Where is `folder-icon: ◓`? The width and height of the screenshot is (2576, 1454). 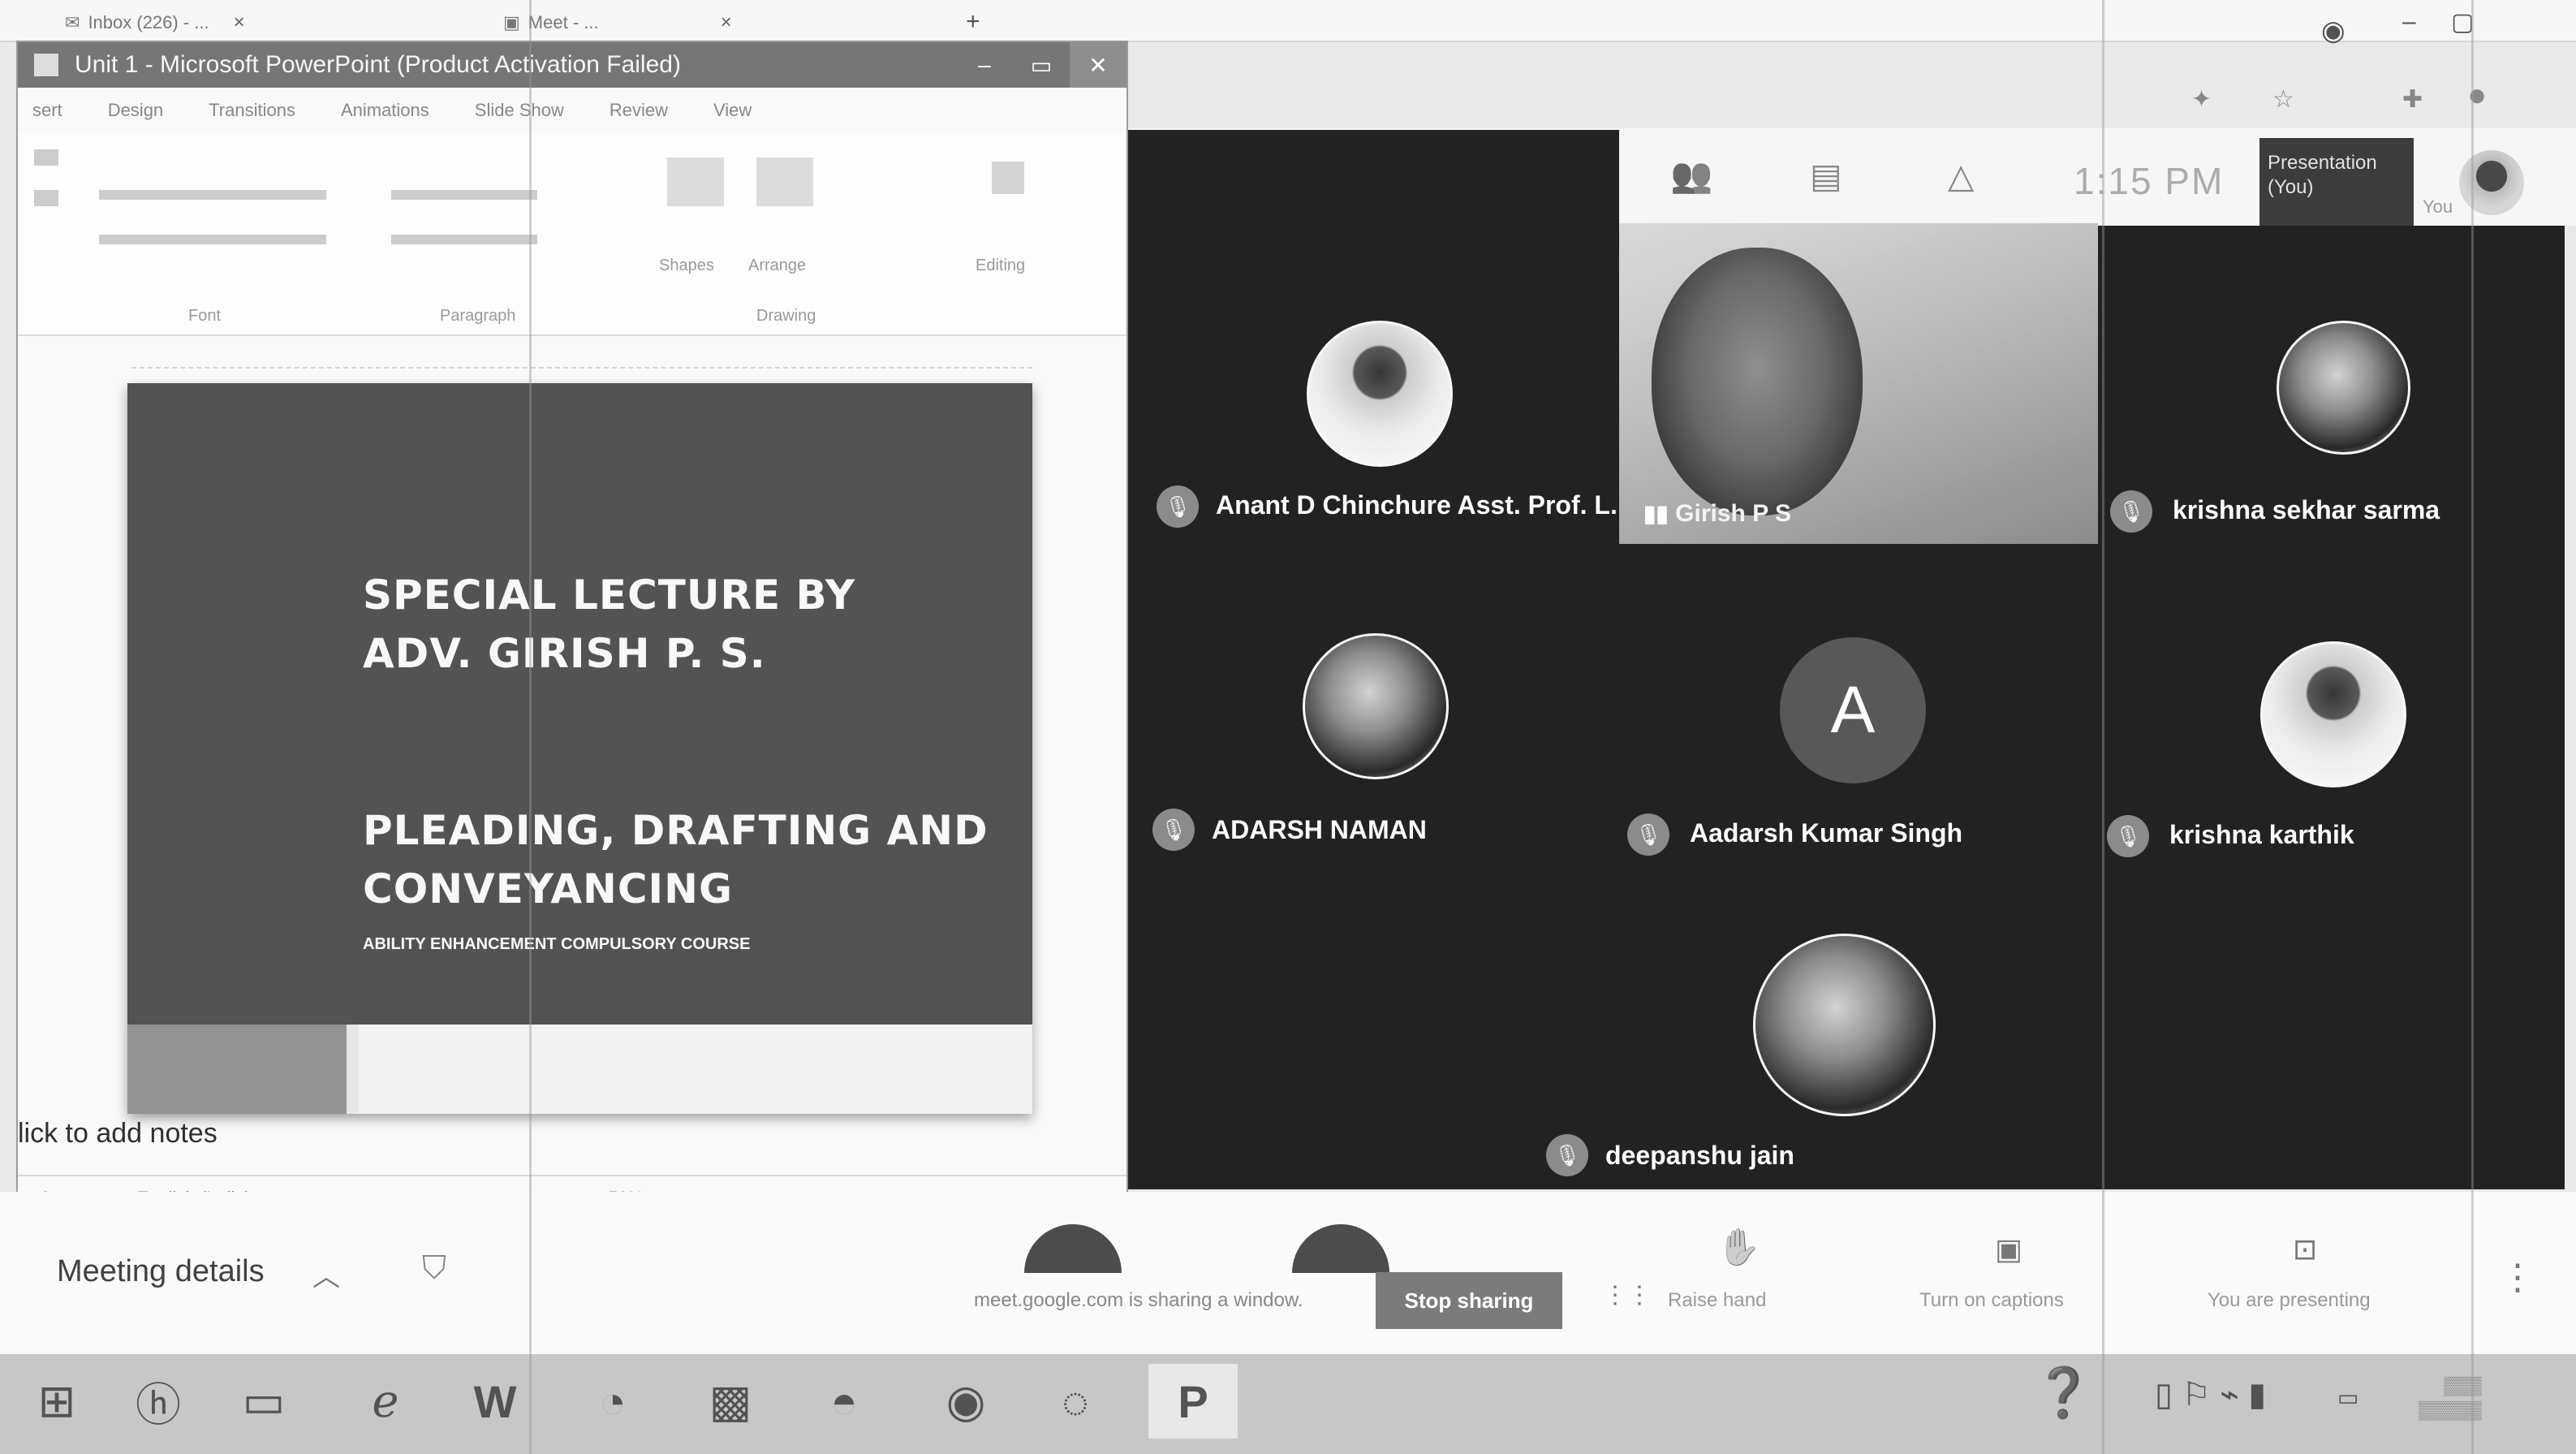
folder-icon: ◓ is located at coordinates (844, 1402).